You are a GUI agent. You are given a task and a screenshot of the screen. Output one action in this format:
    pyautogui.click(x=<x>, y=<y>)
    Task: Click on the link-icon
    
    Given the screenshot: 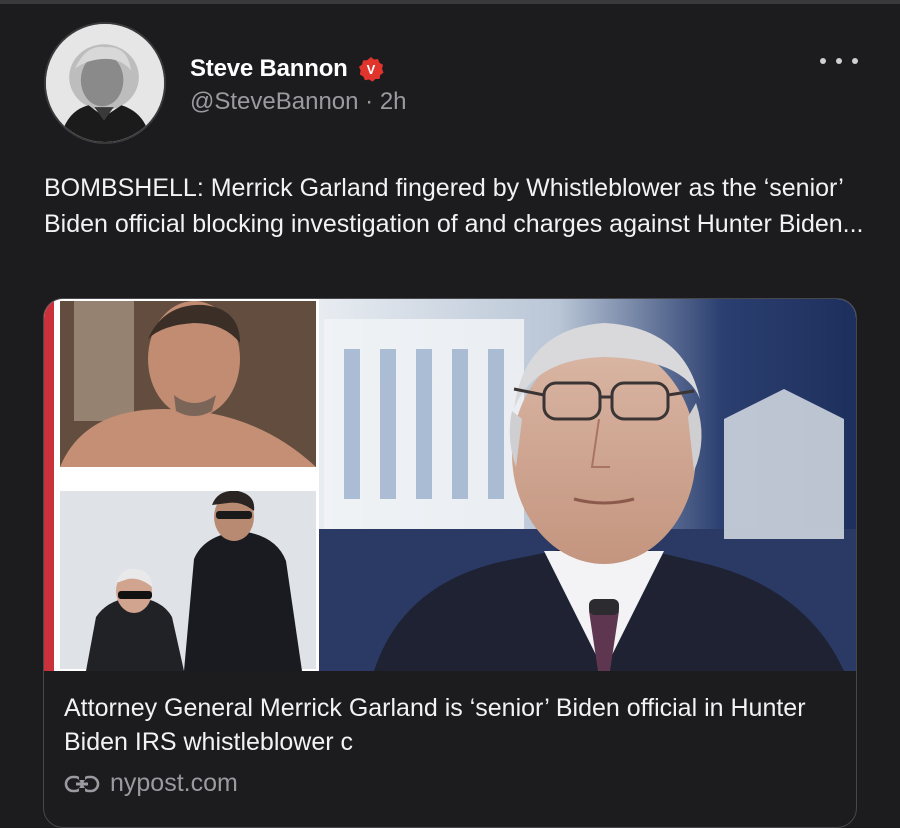 What is the action you would take?
    pyautogui.click(x=82, y=783)
    